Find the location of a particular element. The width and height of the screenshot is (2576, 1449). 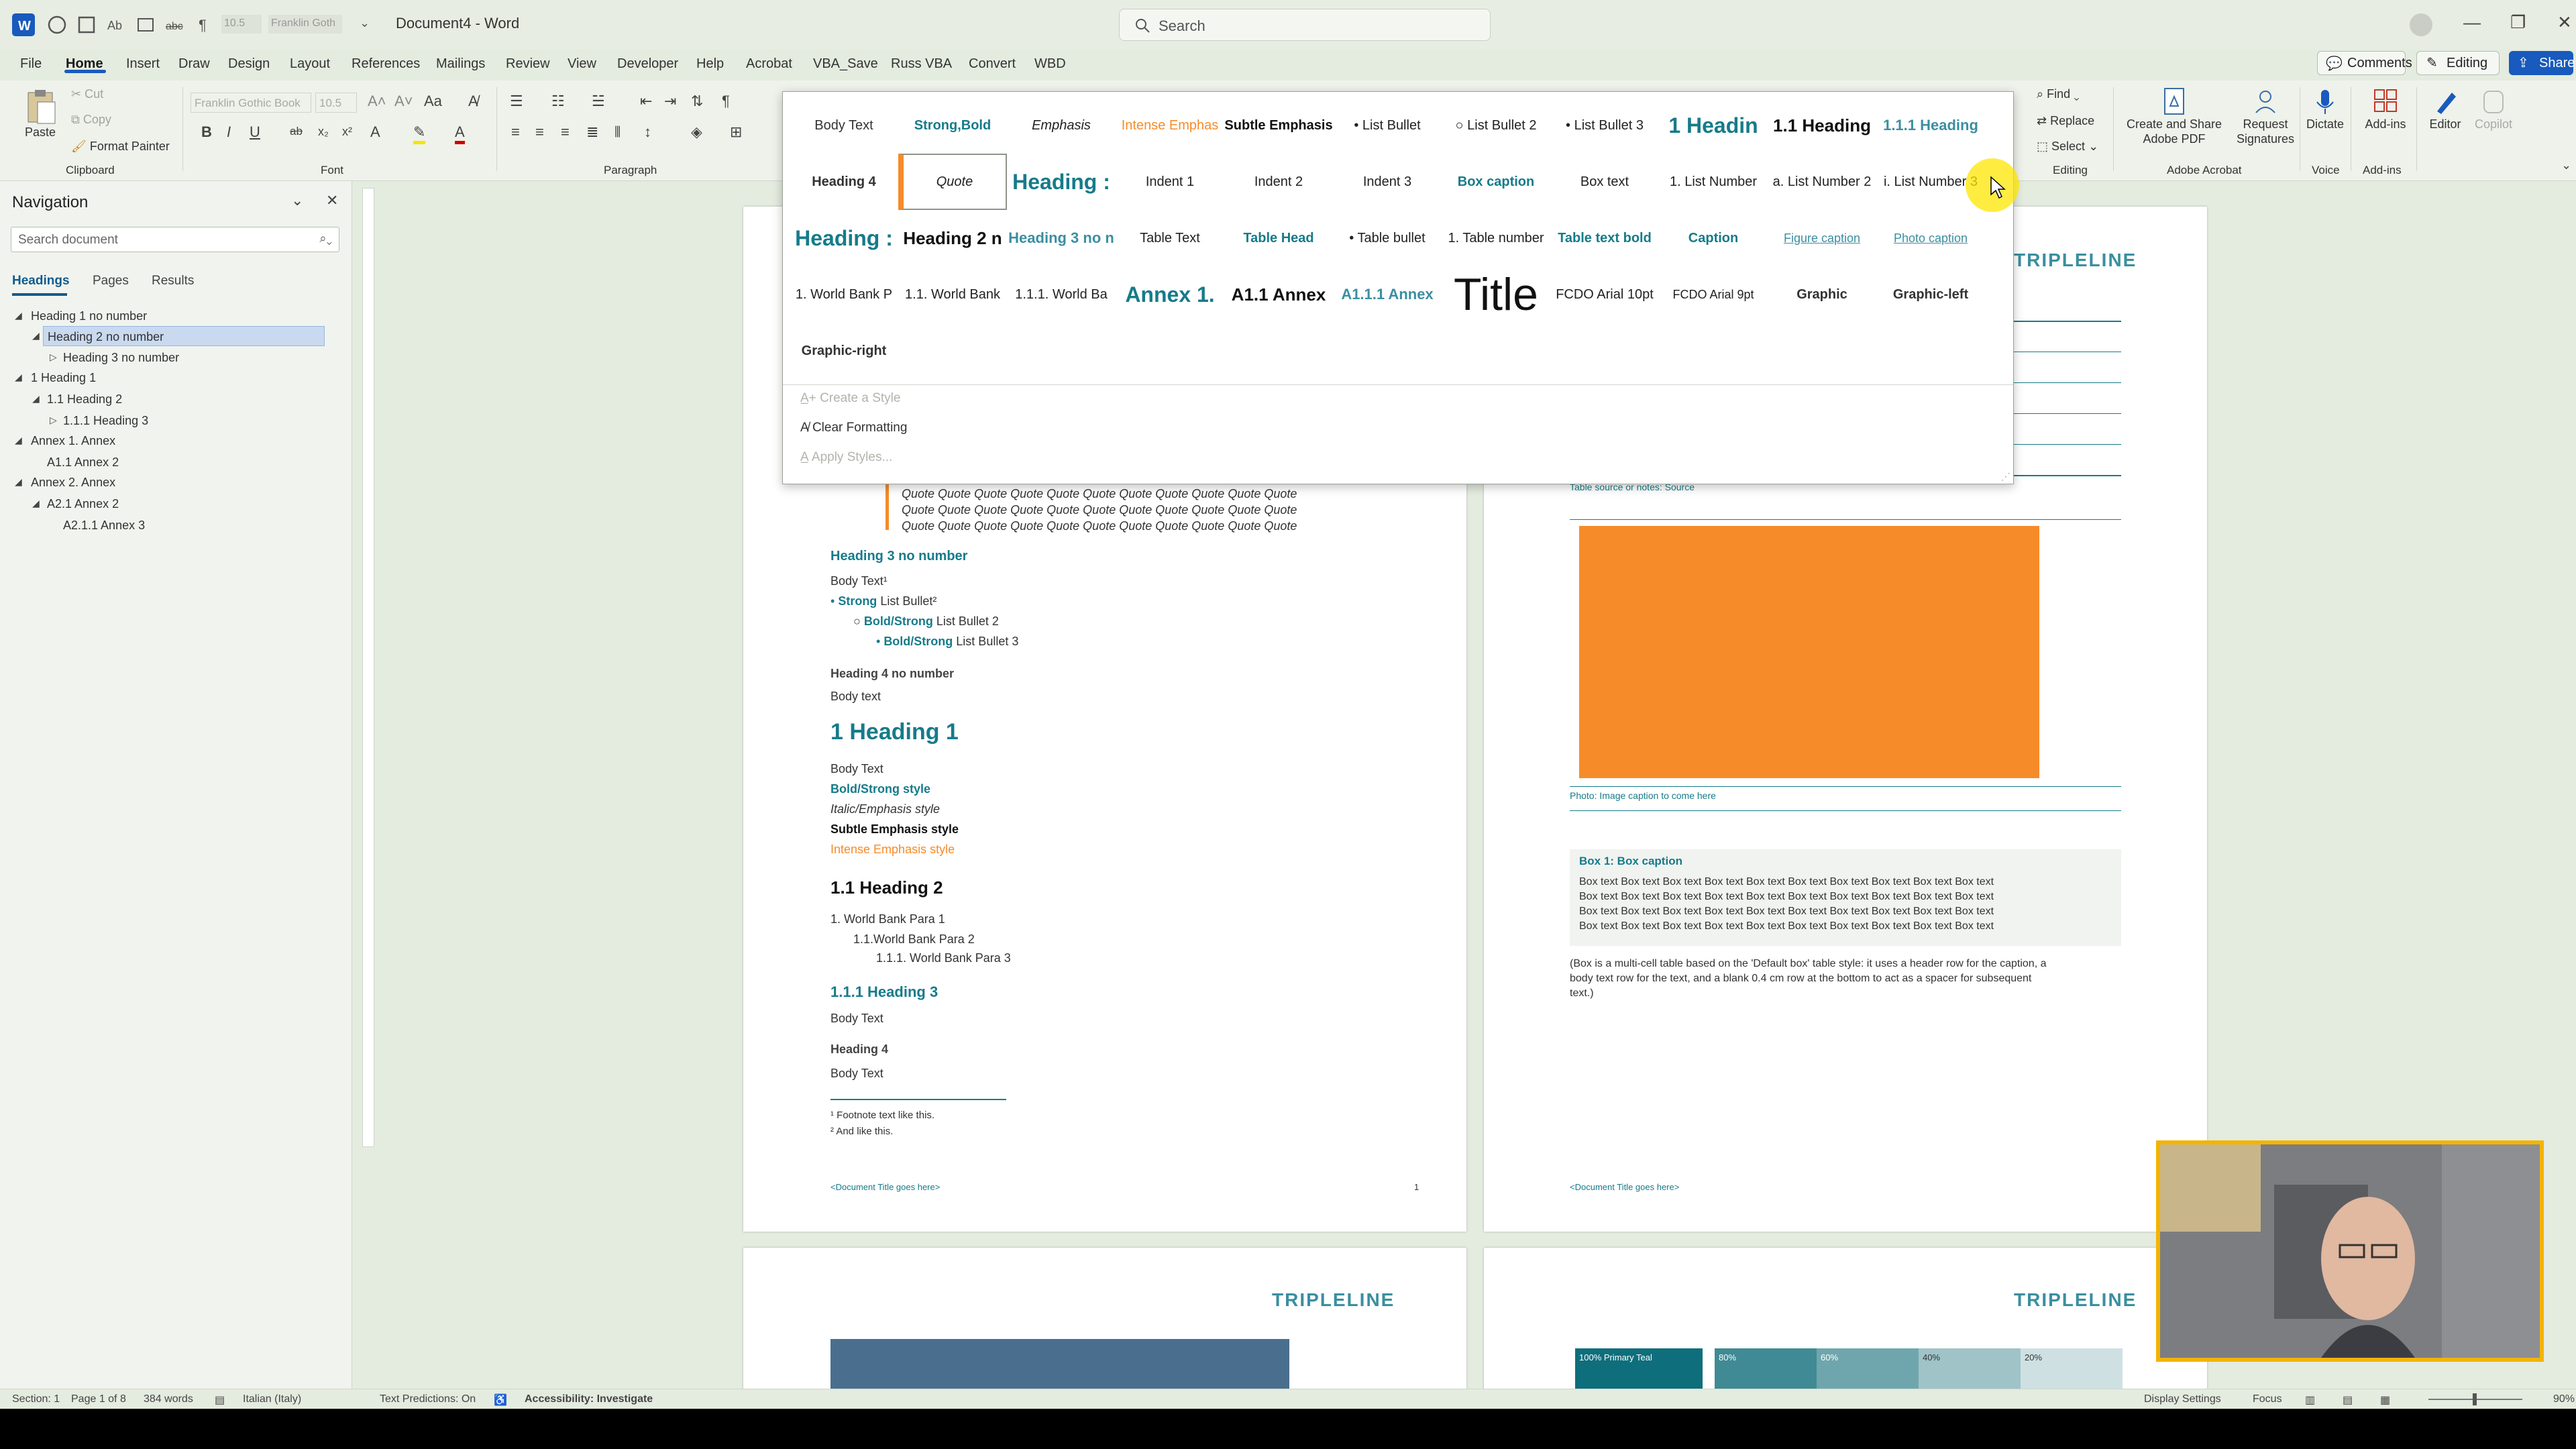

style-annex-2: A1.1 Annex is located at coordinates (1278, 294).